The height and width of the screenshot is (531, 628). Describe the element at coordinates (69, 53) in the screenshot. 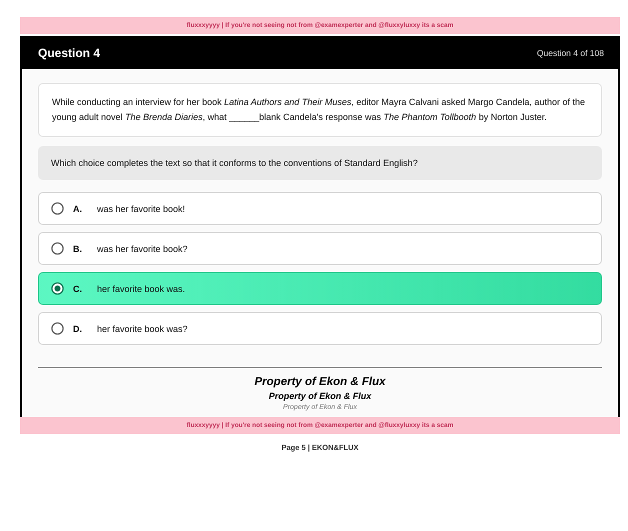

I see `question-title: Question 4` at that location.